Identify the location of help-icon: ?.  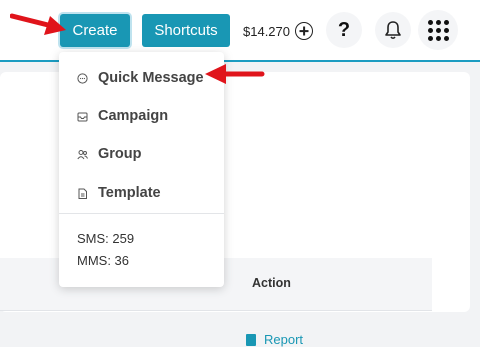
(344, 29).